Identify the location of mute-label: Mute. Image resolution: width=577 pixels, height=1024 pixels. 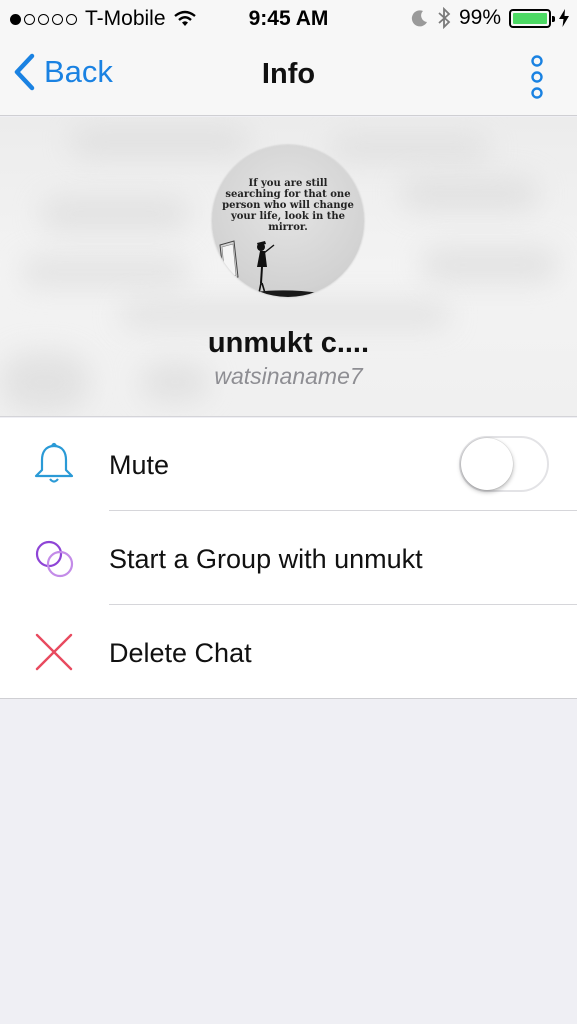
(139, 465).